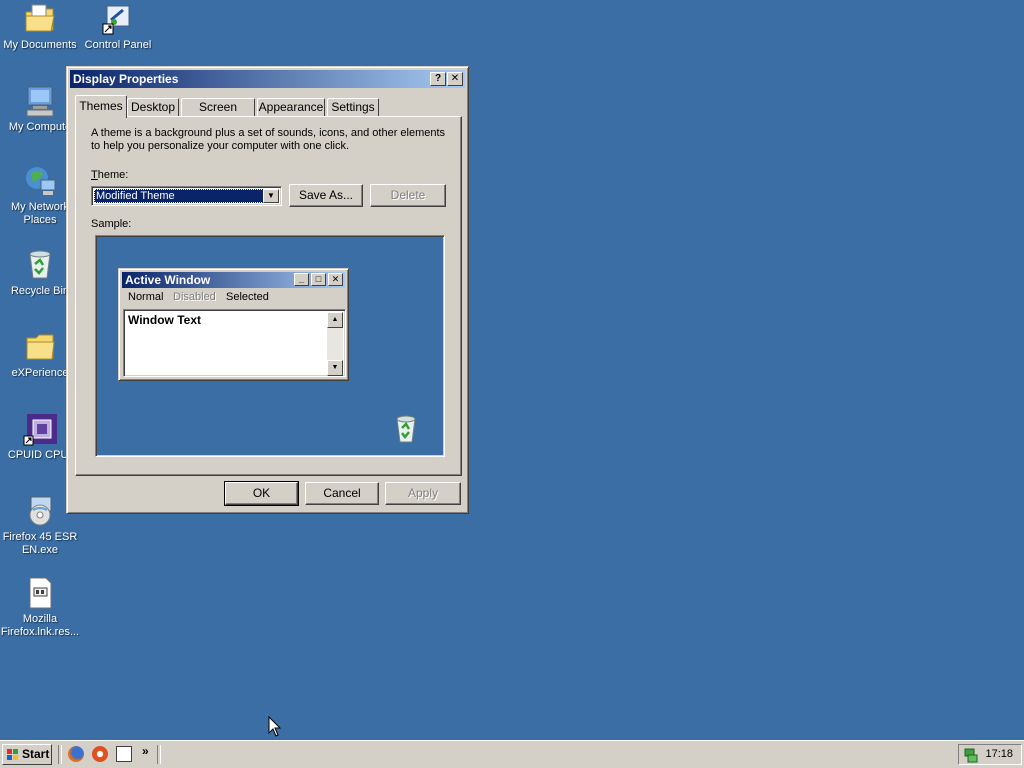 This screenshot has width=1024, height=768. I want to click on desktop-icon-label: Firefox 45 ESR, so click(40, 537).